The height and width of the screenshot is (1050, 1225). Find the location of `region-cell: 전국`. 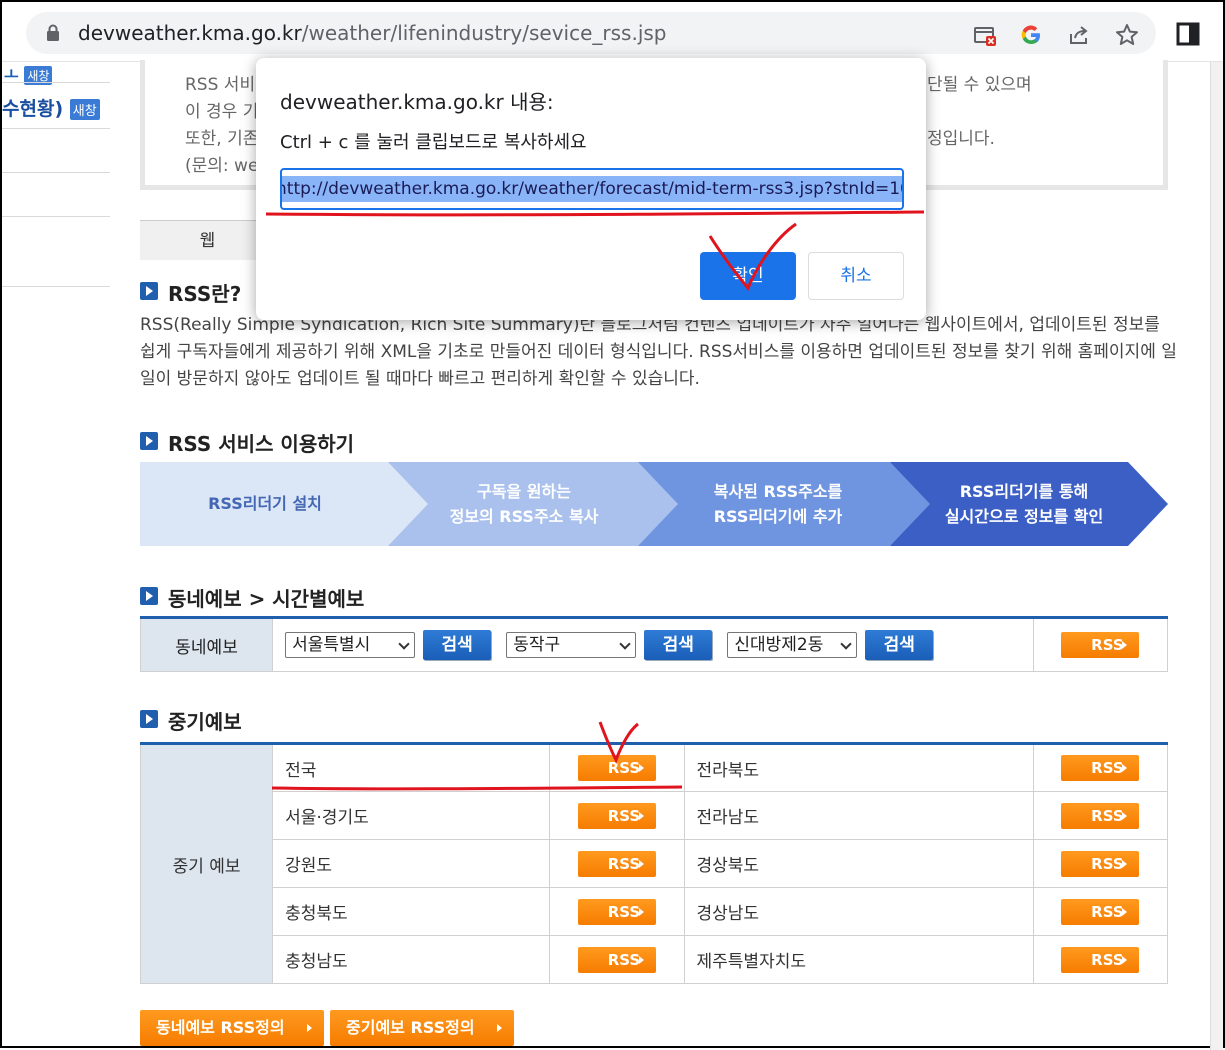

region-cell: 전국 is located at coordinates (411, 767).